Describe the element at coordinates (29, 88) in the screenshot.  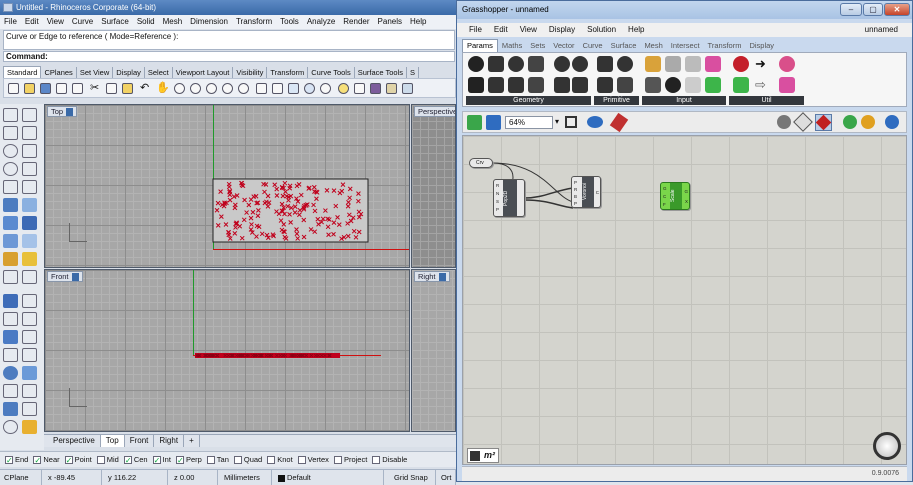
I see `open-folder-icon` at that location.